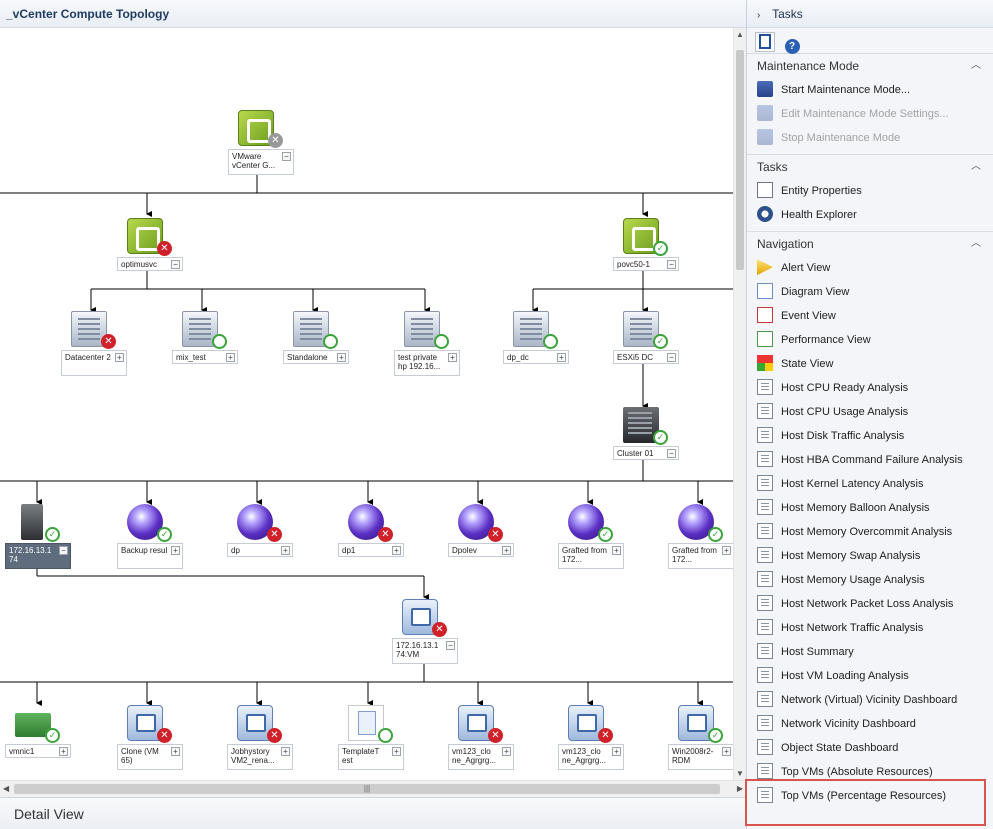 This screenshot has height=829, width=993. I want to click on section-tasks: Tasks ︿, so click(870, 167).